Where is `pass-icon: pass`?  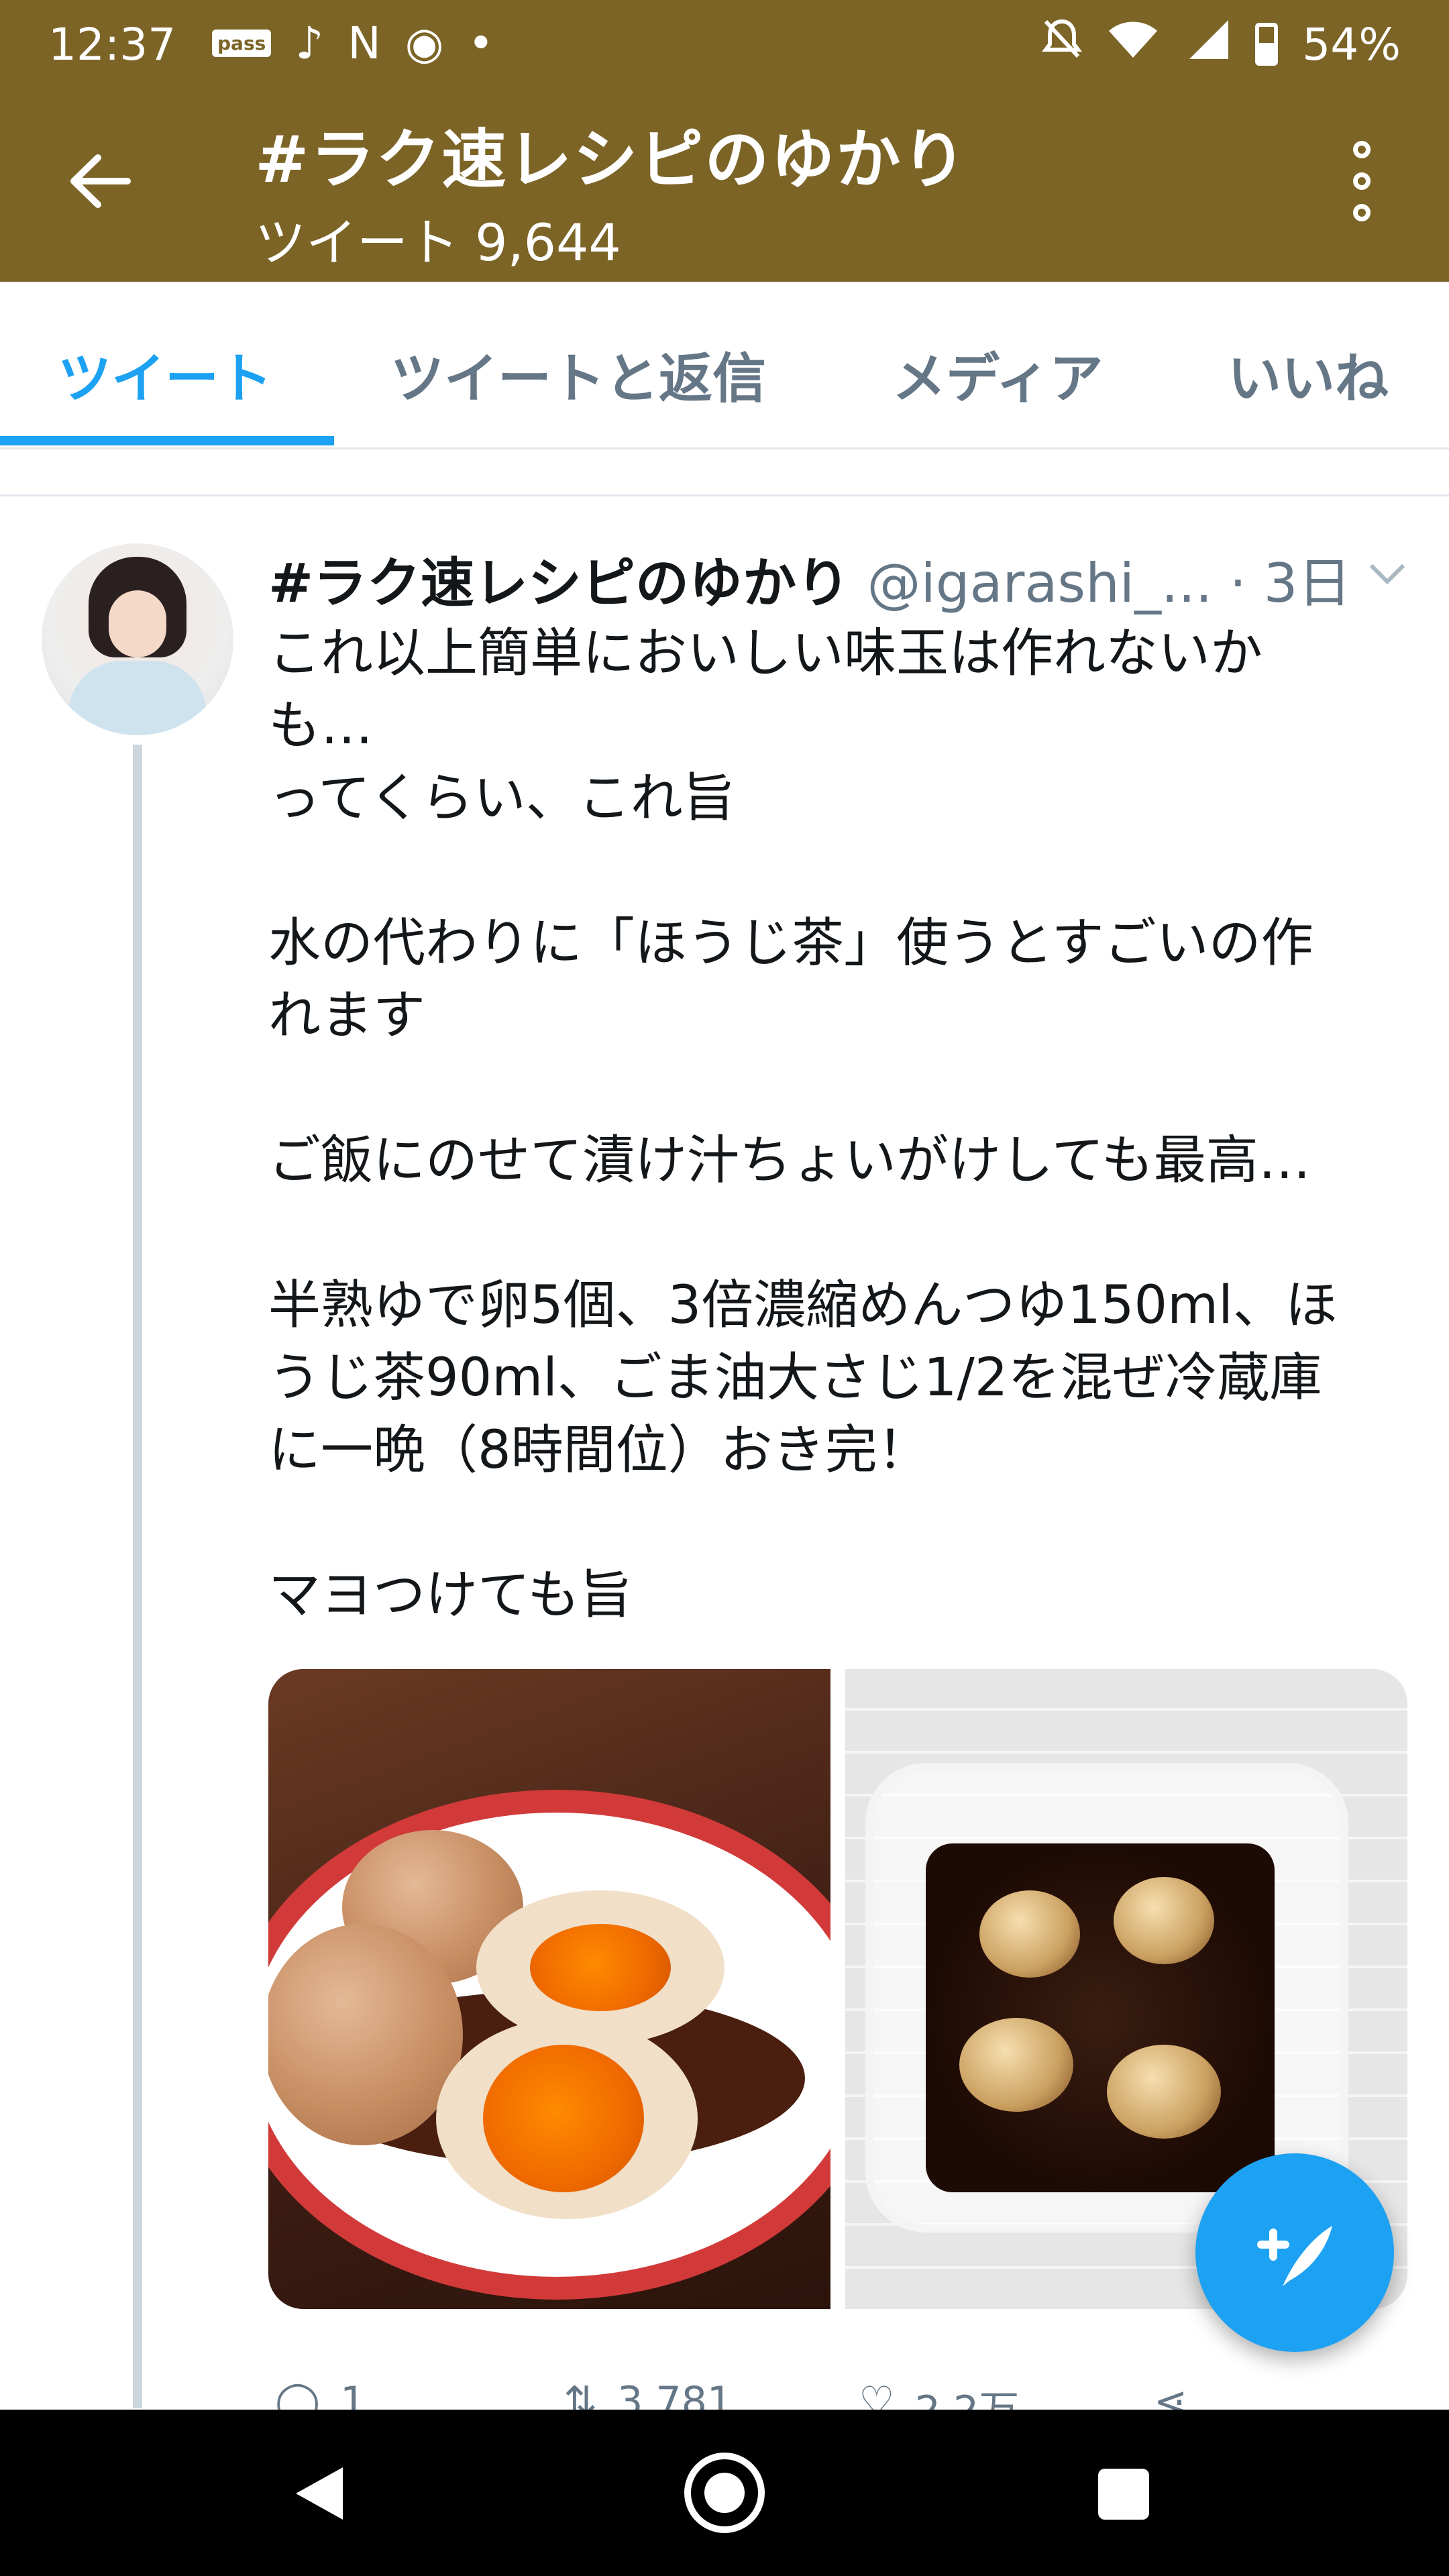
pass-icon: pass is located at coordinates (242, 43).